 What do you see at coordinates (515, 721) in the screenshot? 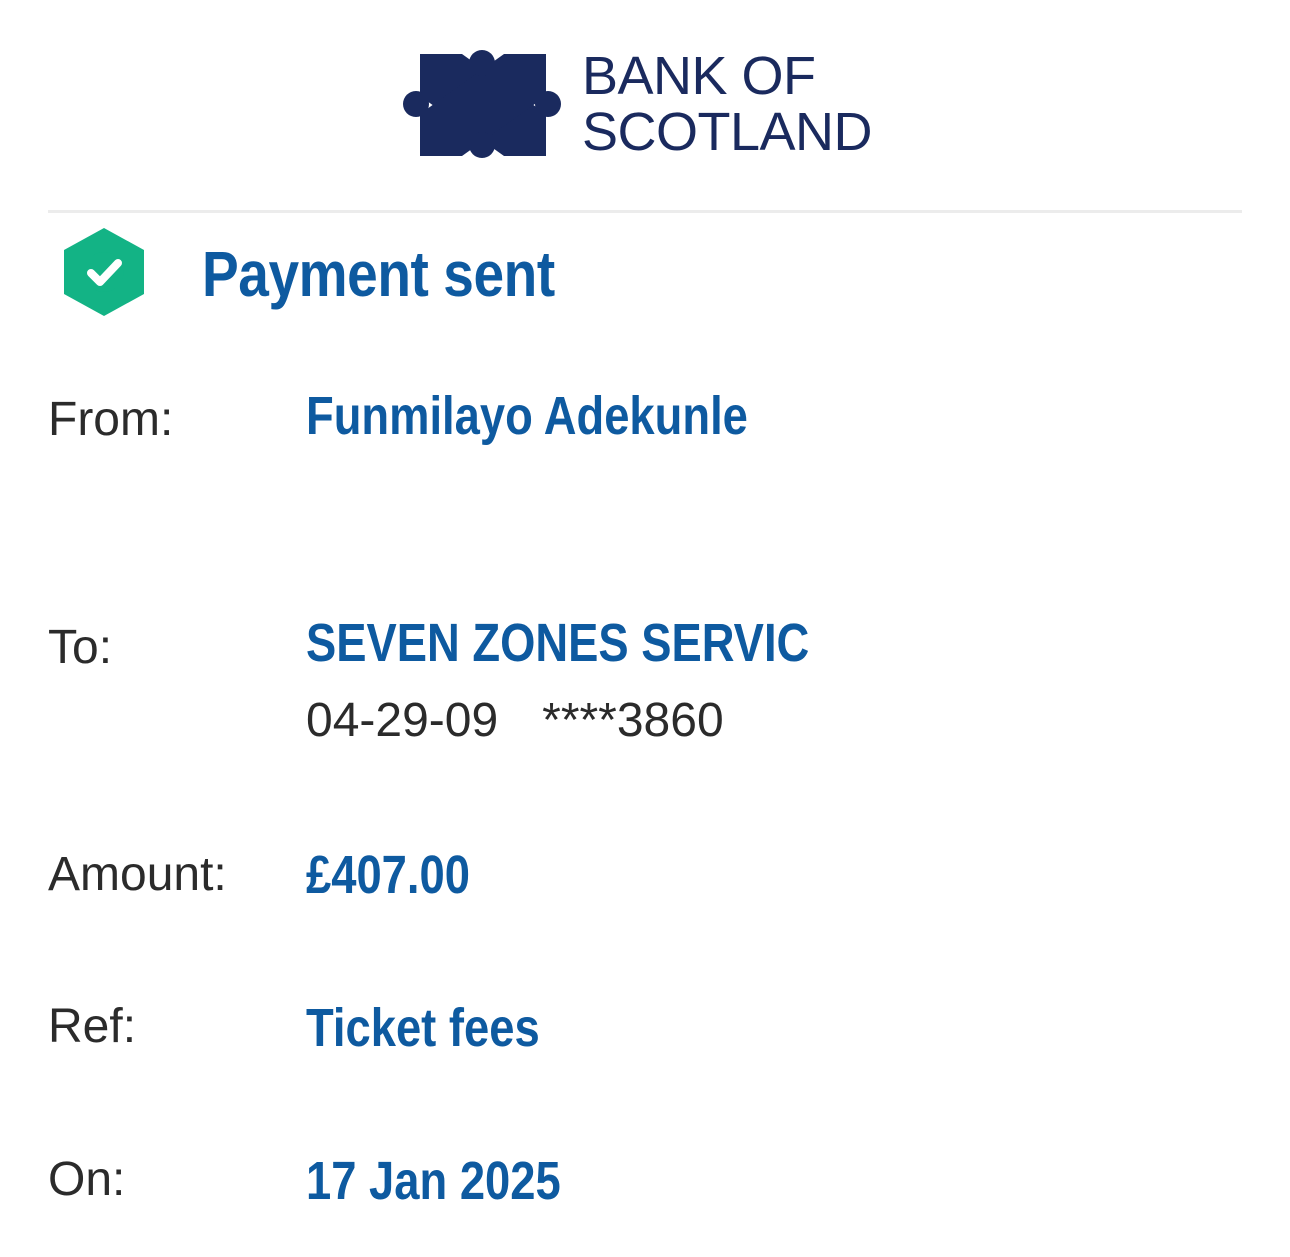
I see `to-account-details: 04-29-09 ****3860` at bounding box center [515, 721].